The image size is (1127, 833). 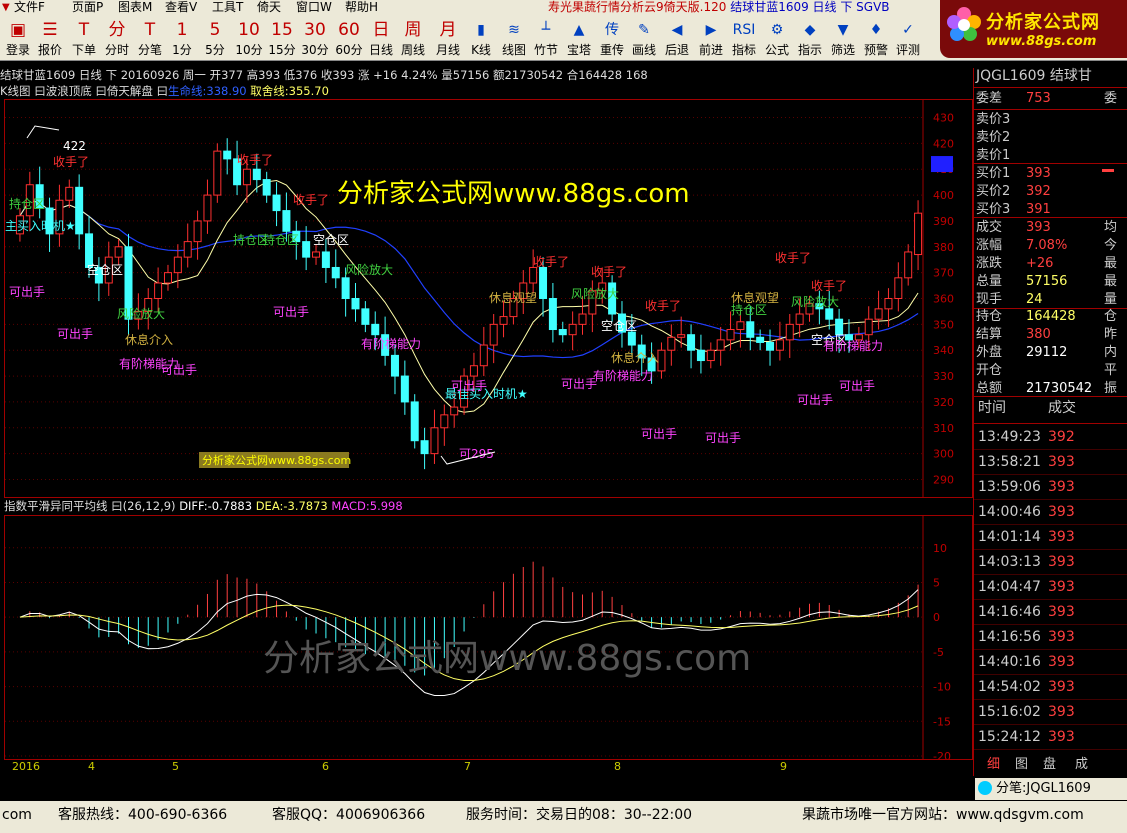 I want to click on tab-orderbook: 盘, so click(x=1049, y=764).